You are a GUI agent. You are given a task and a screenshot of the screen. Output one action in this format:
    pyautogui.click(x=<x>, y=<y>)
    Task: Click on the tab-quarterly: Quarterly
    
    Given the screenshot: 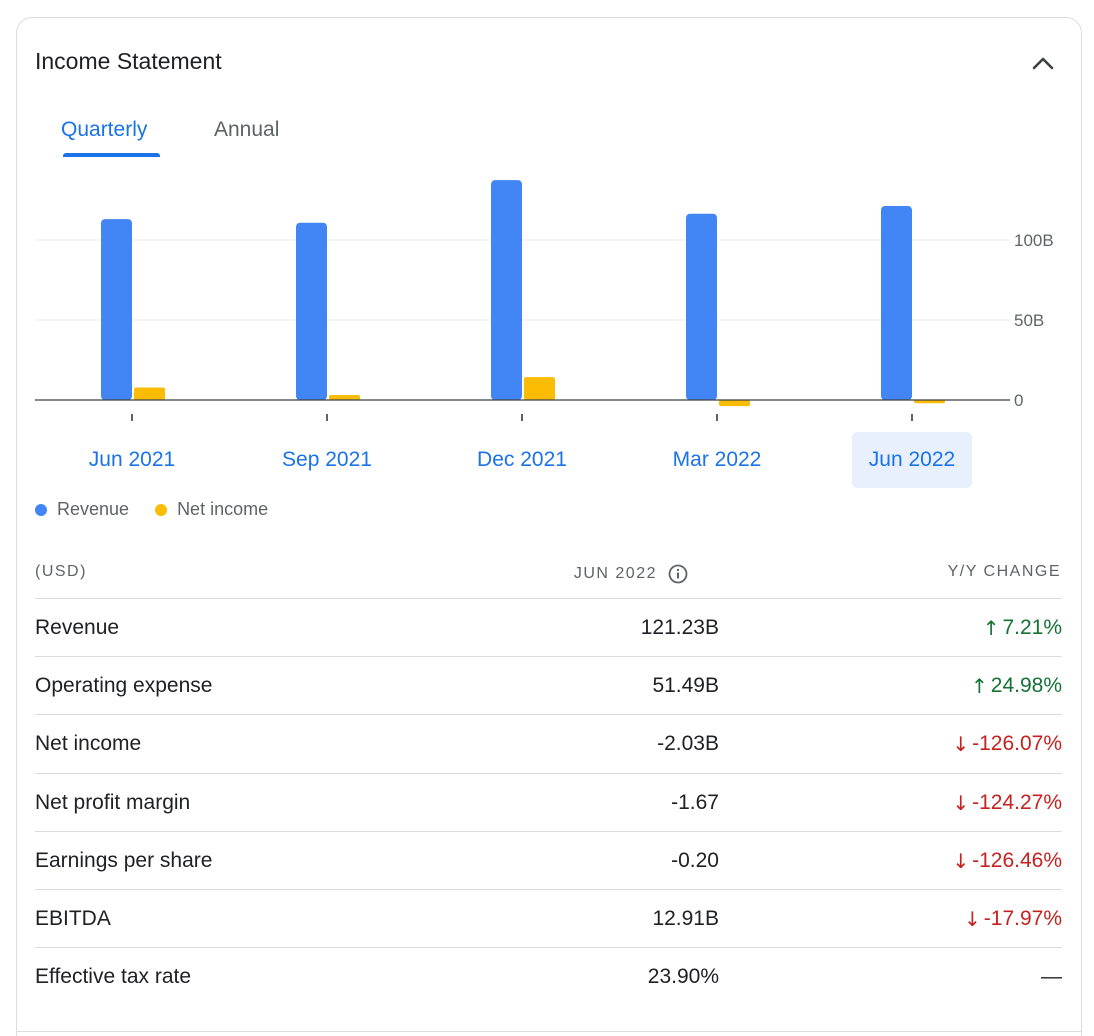 What is the action you would take?
    pyautogui.click(x=104, y=130)
    